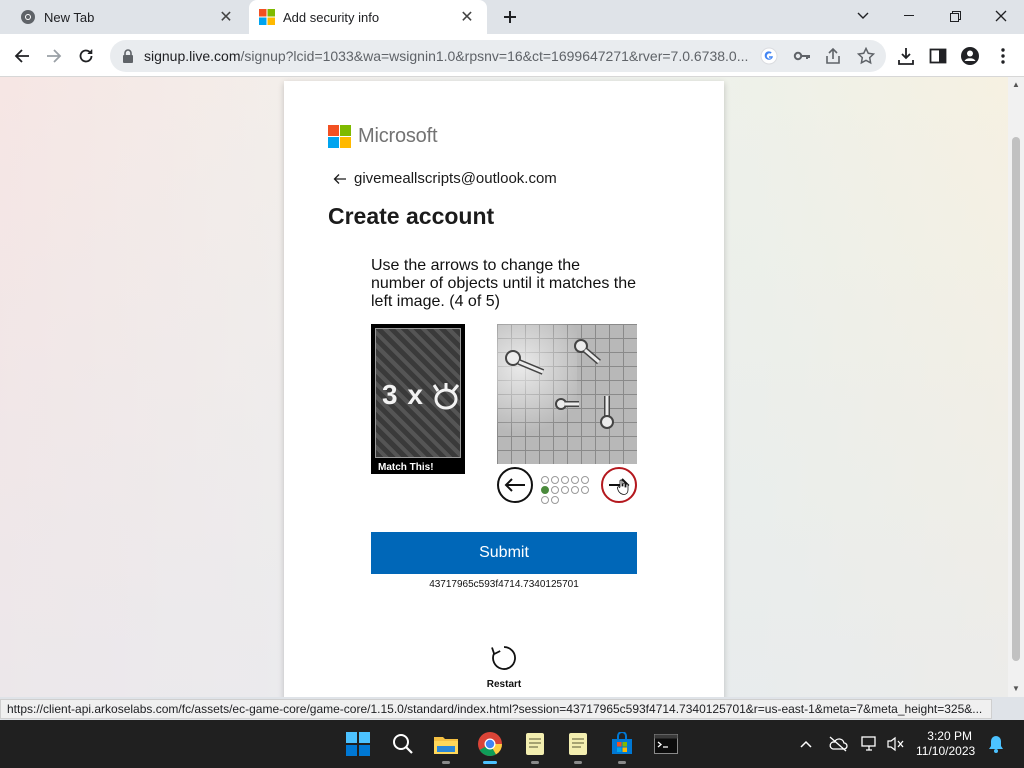 Image resolution: width=1024 pixels, height=768 pixels. I want to click on back-button, so click(22, 56).